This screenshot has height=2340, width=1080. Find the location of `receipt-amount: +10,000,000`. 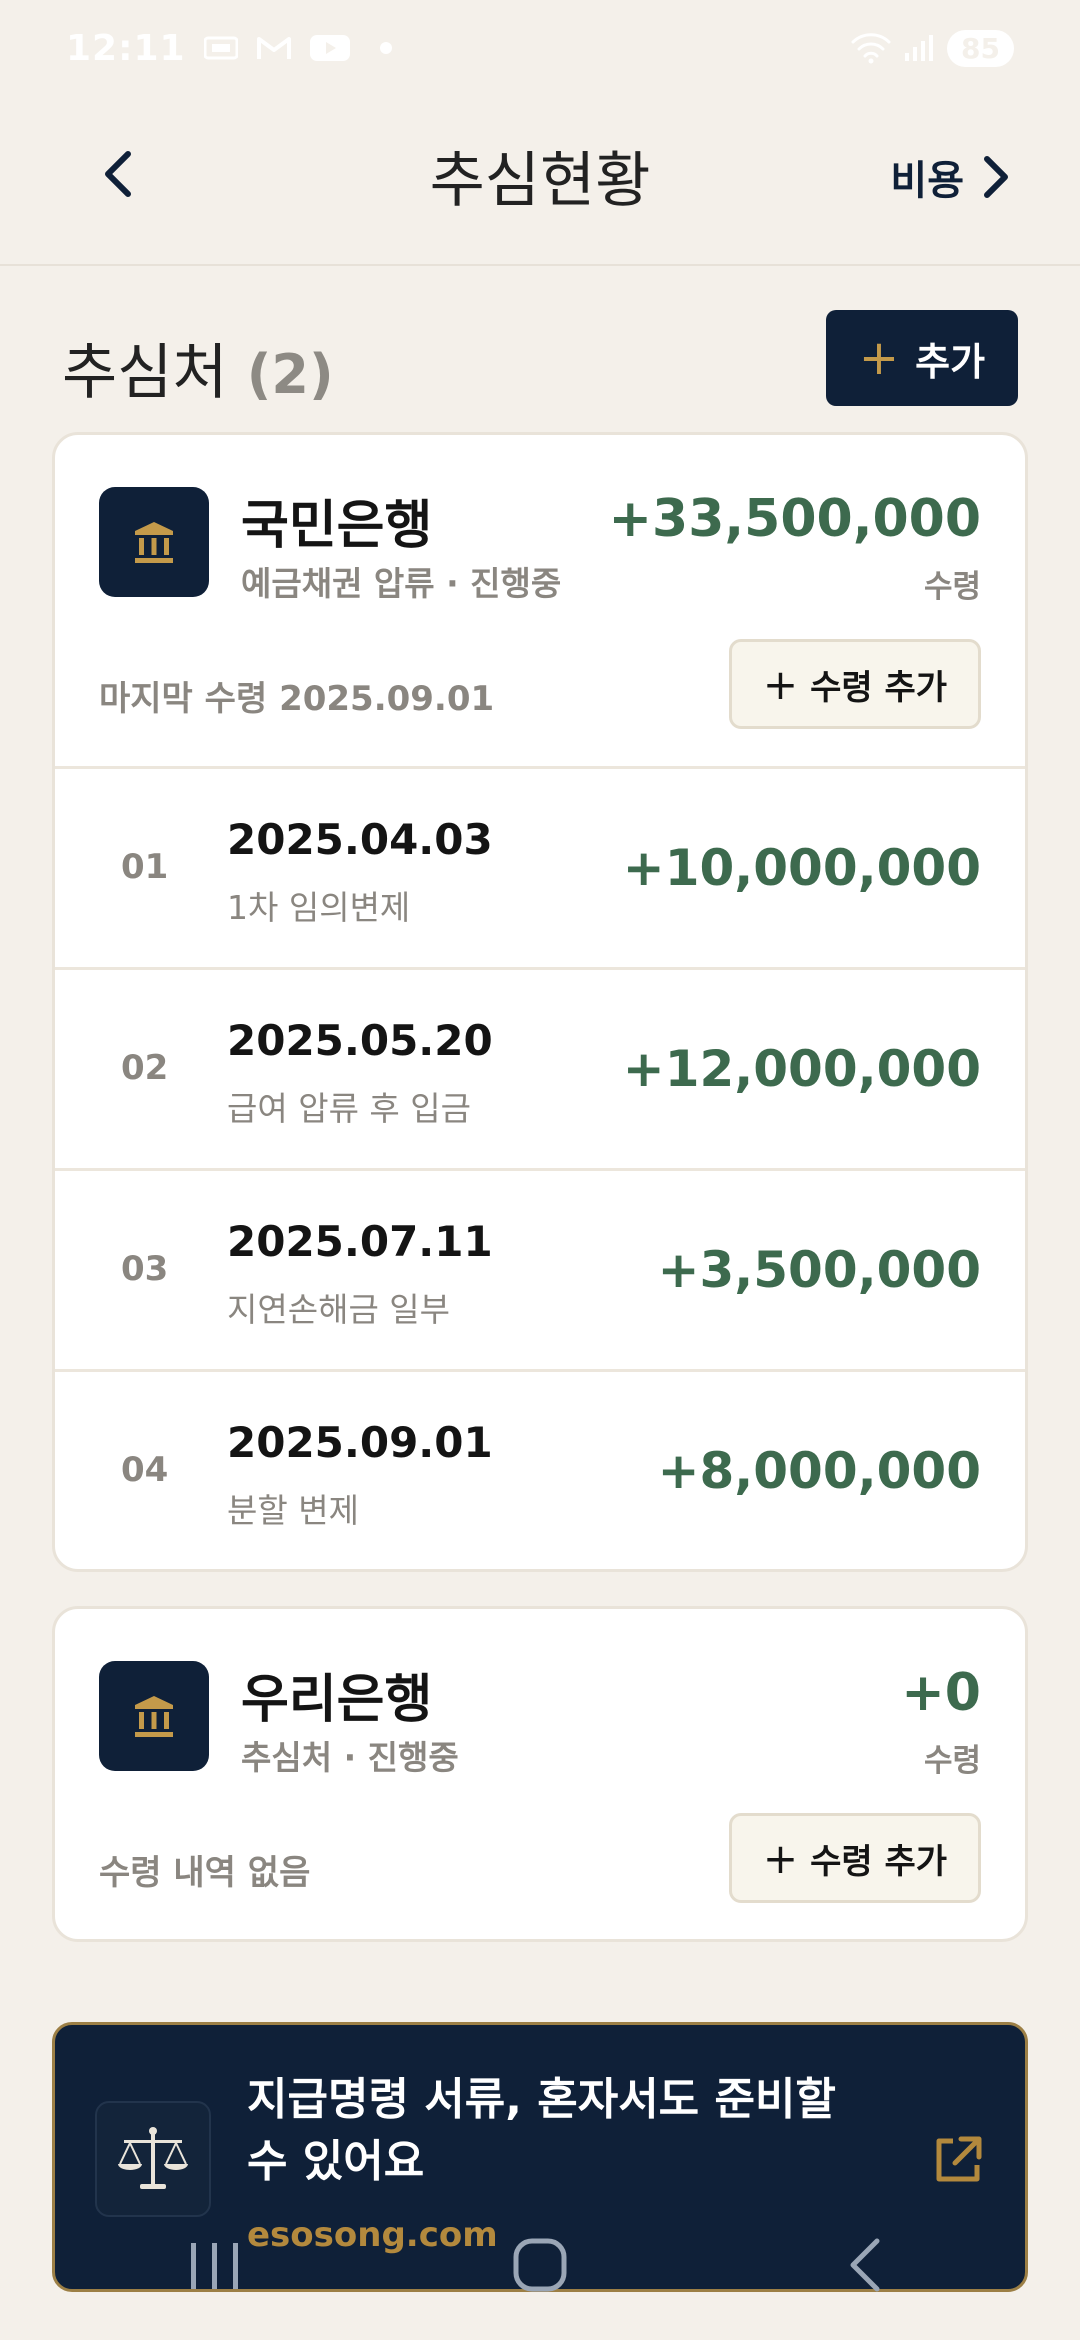

receipt-amount: +10,000,000 is located at coordinates (801, 868).